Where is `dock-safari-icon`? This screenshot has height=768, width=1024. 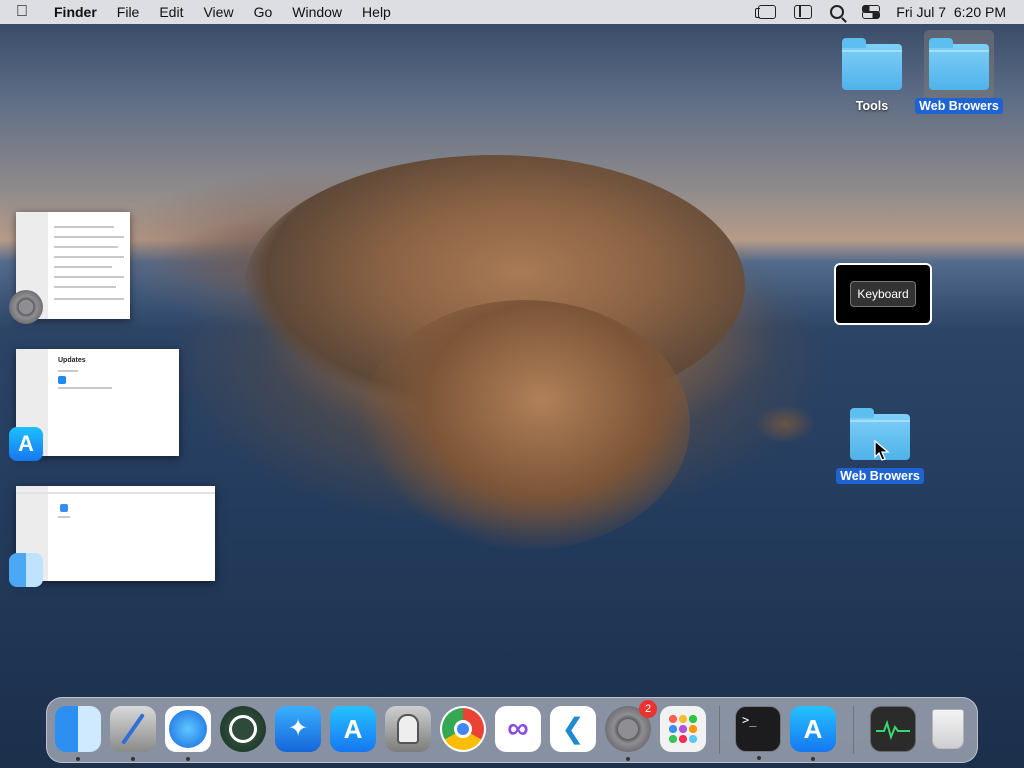 dock-safari-icon is located at coordinates (188, 733).